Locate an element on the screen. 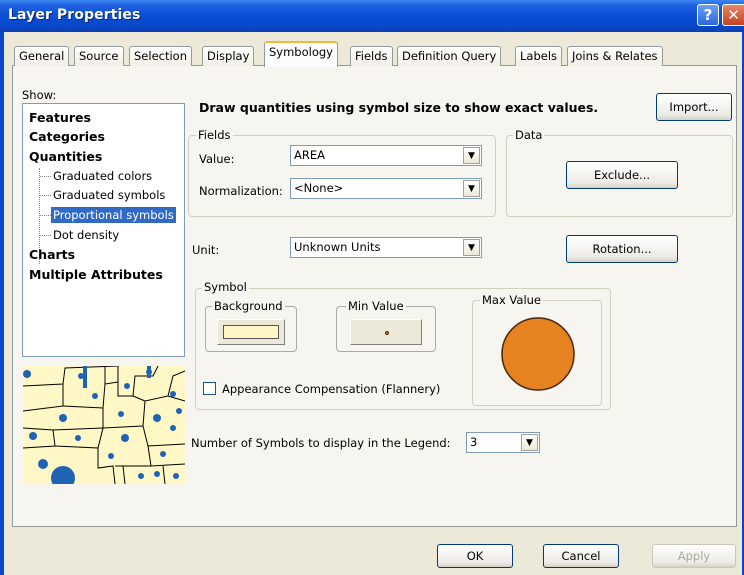  tab-selection: Selection is located at coordinates (160, 56).